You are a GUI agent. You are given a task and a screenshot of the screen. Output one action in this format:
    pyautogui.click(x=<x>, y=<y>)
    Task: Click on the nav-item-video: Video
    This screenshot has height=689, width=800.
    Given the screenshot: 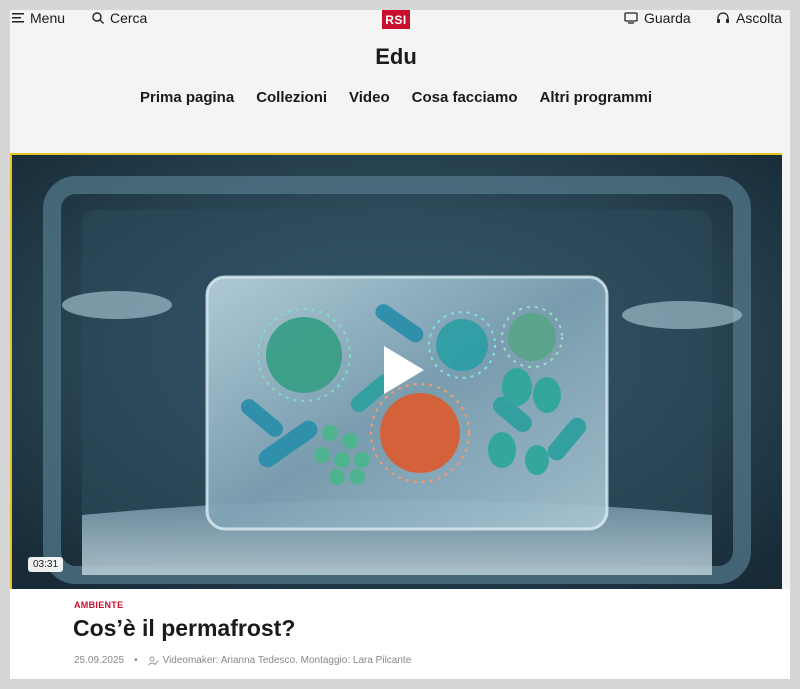 What is the action you would take?
    pyautogui.click(x=369, y=97)
    